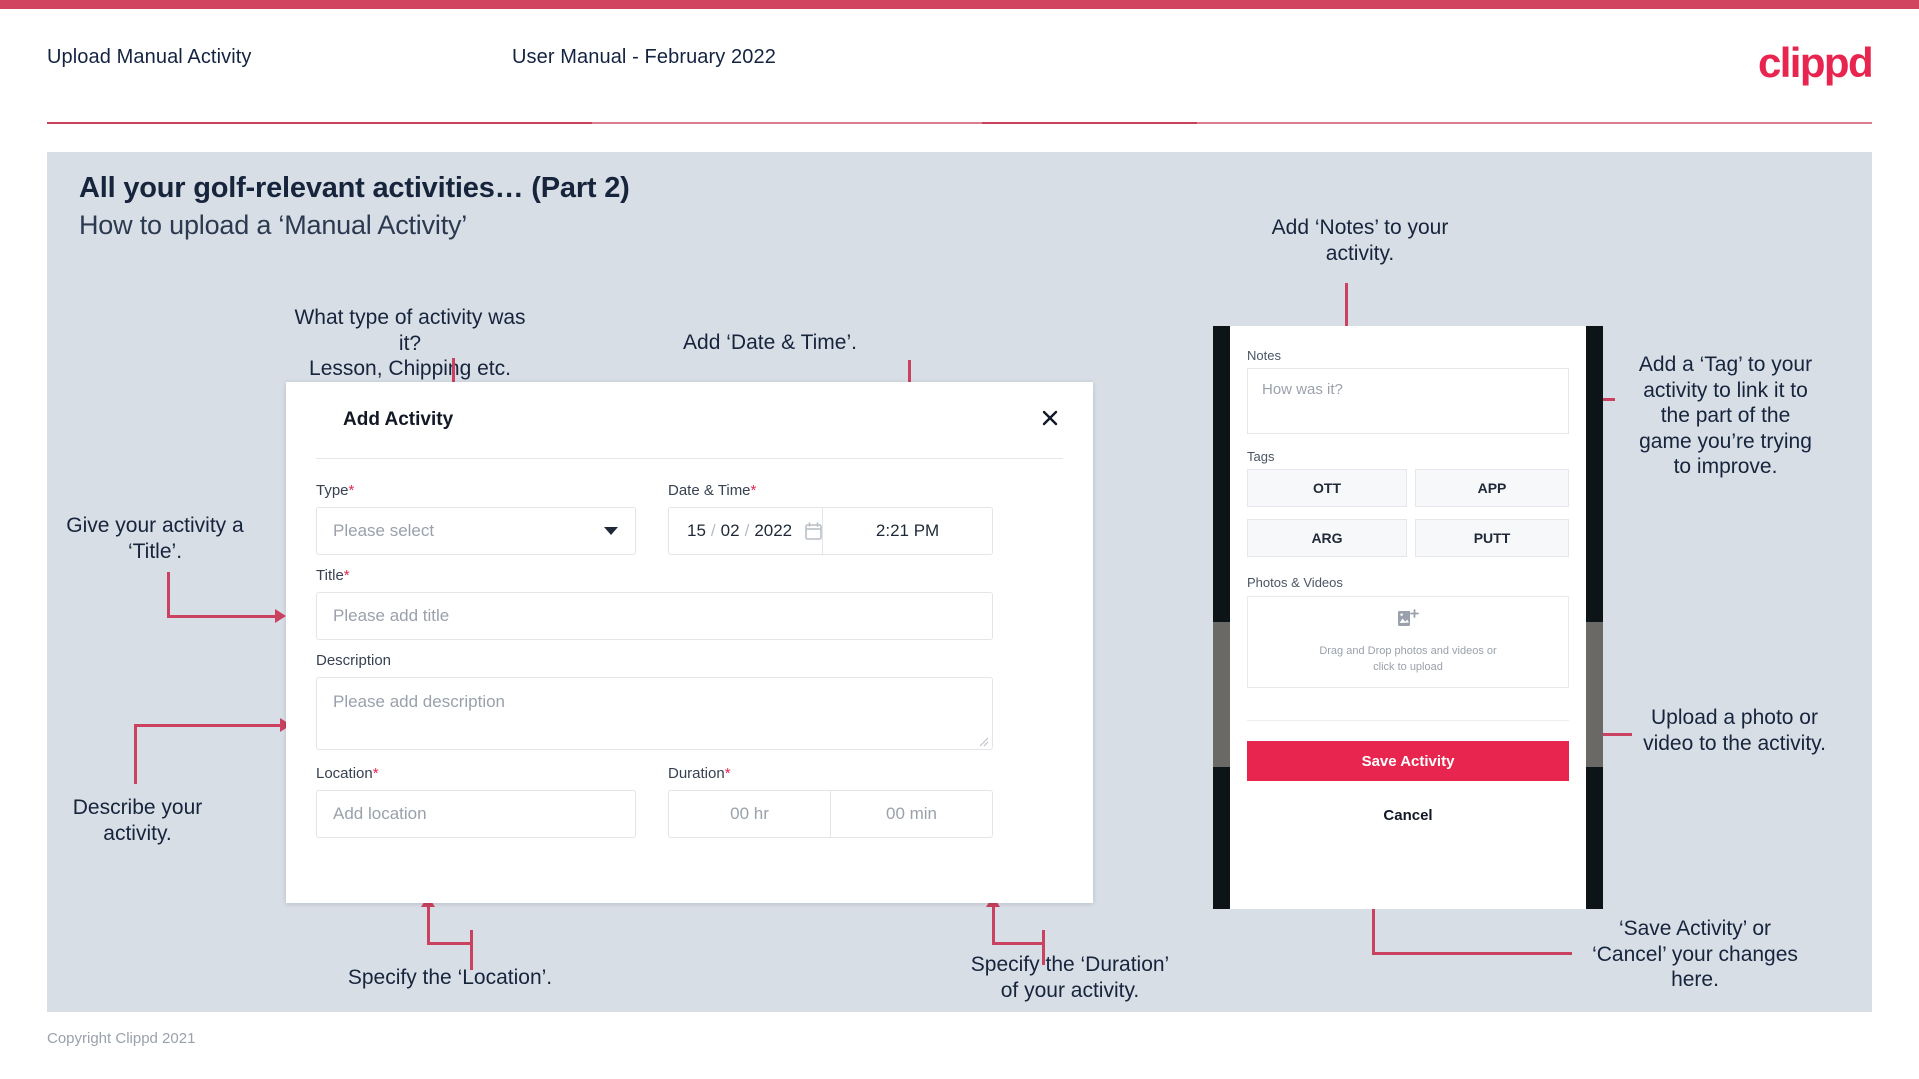 Image resolution: width=1919 pixels, height=1079 pixels. I want to click on location-input: Add location, so click(476, 814).